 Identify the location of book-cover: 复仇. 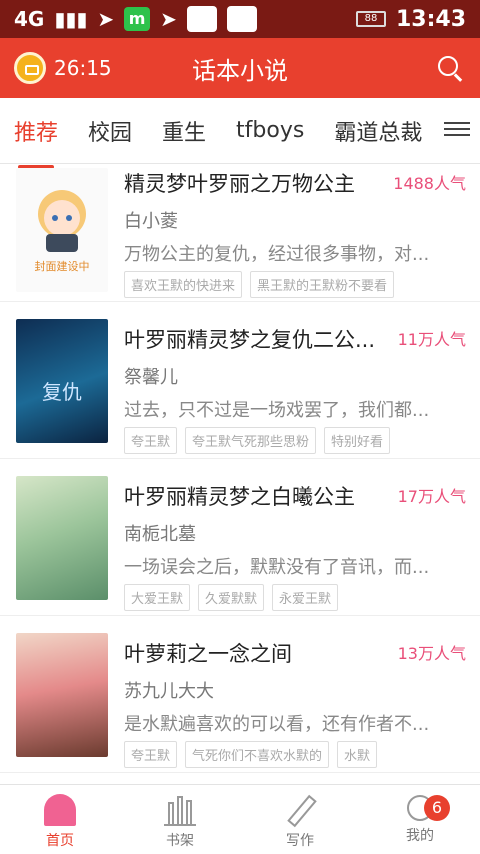
(62, 381).